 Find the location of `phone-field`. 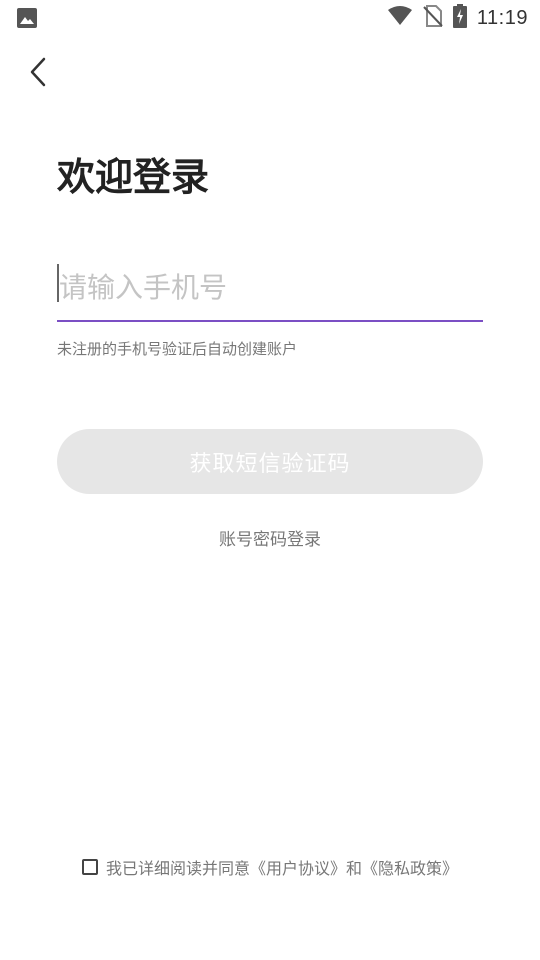

phone-field is located at coordinates (270, 290).